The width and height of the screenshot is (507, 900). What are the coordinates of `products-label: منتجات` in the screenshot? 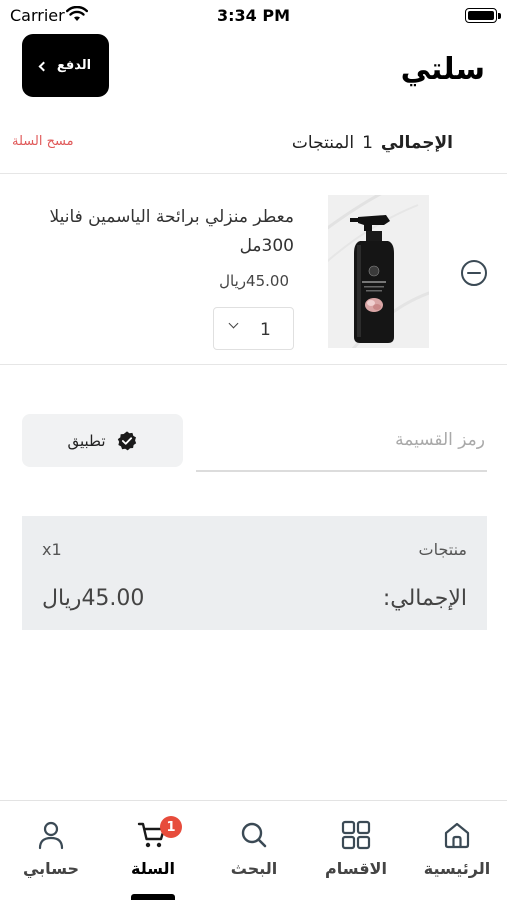 It's located at (443, 549).